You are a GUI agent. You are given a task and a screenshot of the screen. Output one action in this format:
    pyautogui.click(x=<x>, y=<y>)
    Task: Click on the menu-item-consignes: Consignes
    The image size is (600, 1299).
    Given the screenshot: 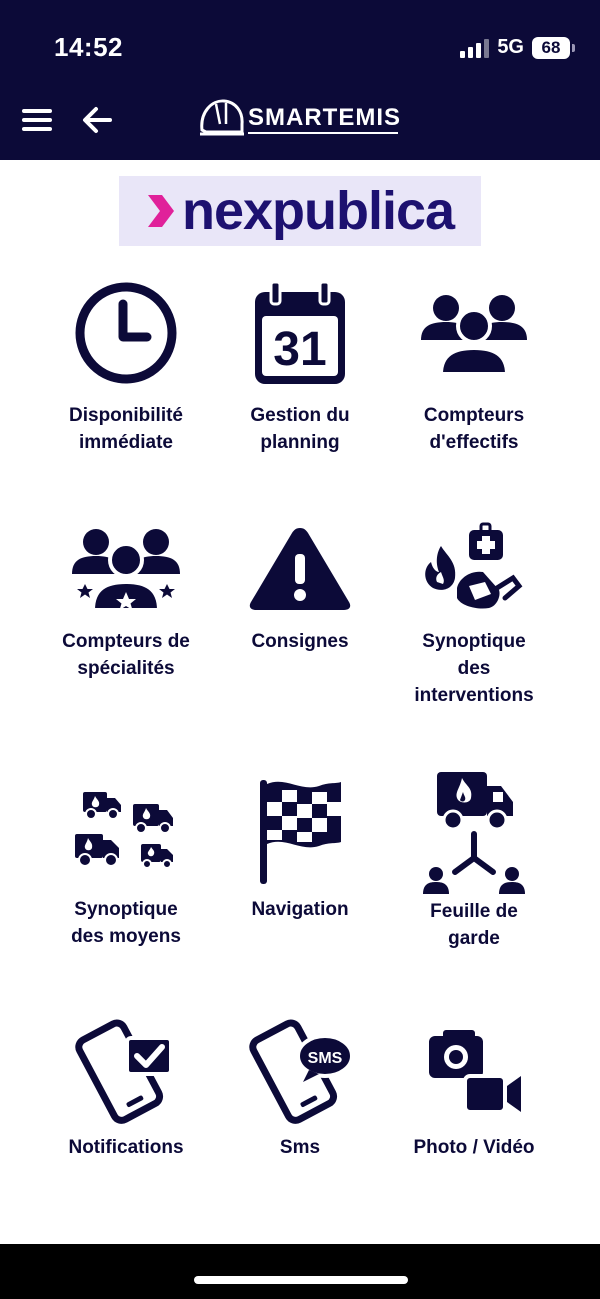 What is the action you would take?
    pyautogui.click(x=300, y=588)
    